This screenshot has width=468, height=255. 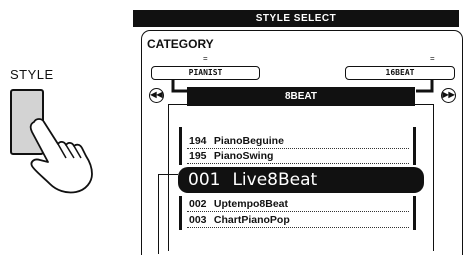 I want to click on list-item: 194 PianoBeguine, so click(x=236, y=141).